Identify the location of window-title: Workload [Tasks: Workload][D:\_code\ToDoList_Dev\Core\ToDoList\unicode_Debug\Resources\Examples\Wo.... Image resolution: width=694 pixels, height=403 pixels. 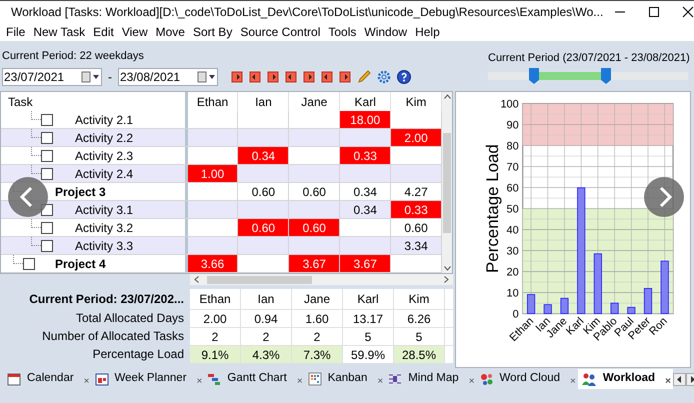
(307, 12).